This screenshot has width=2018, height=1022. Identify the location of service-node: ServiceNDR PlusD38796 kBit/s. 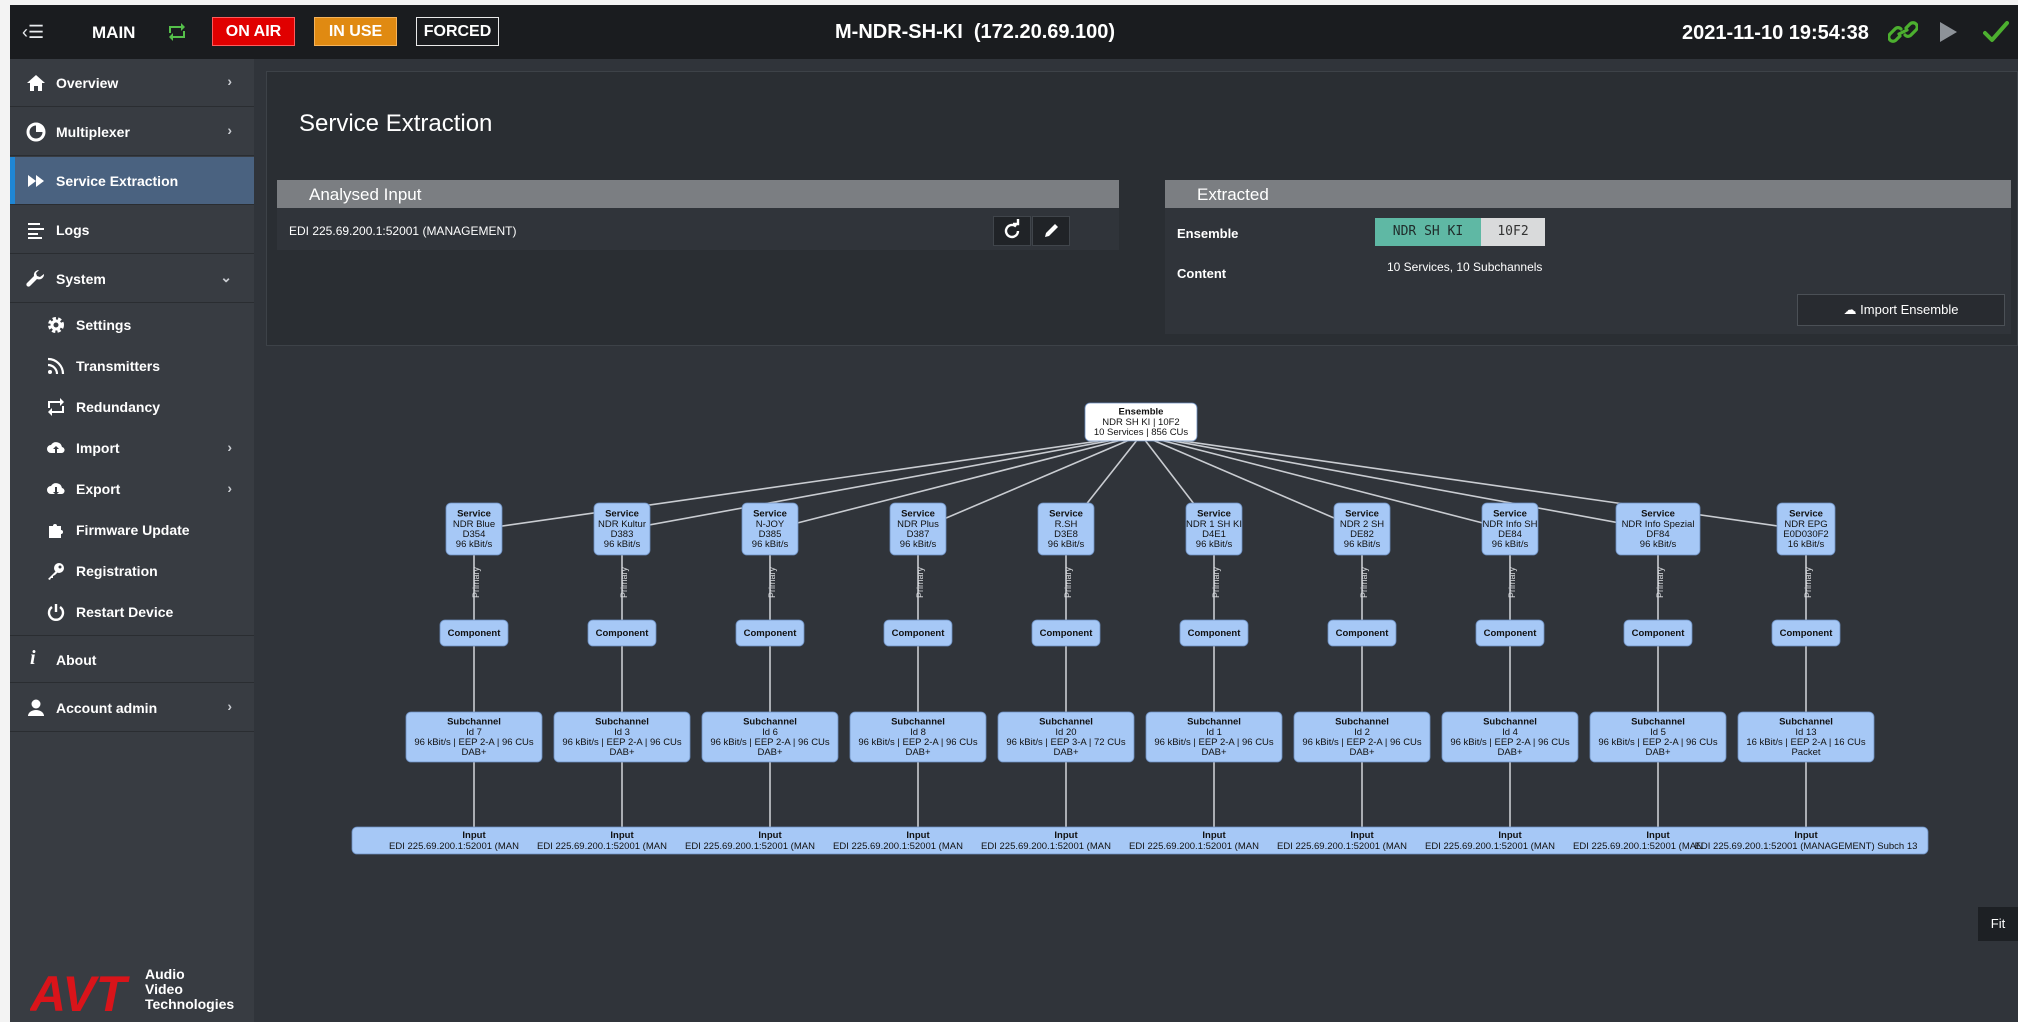
(918, 529).